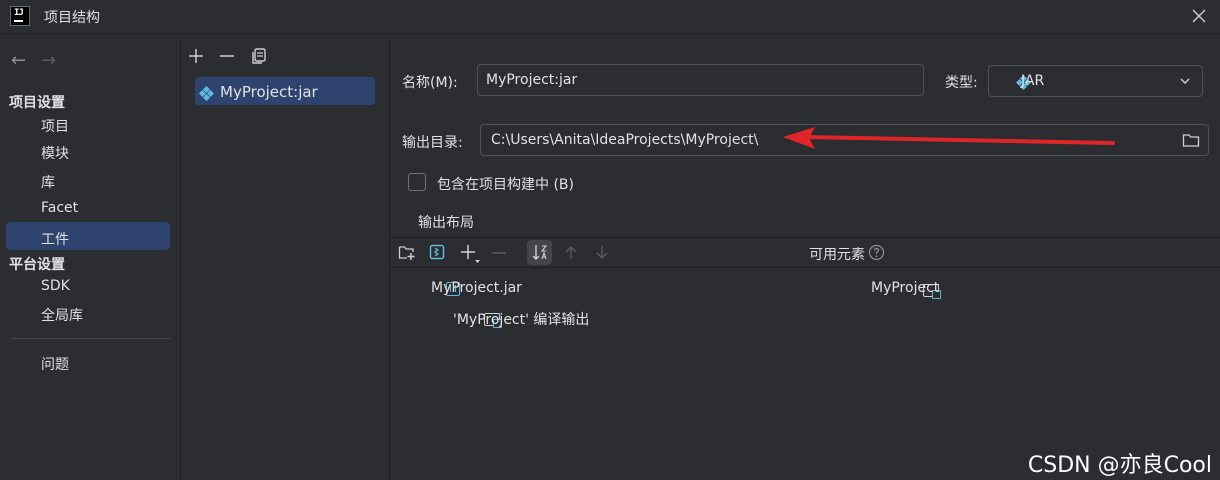  Describe the element at coordinates (196, 56) in the screenshot. I see `add-icon` at that location.